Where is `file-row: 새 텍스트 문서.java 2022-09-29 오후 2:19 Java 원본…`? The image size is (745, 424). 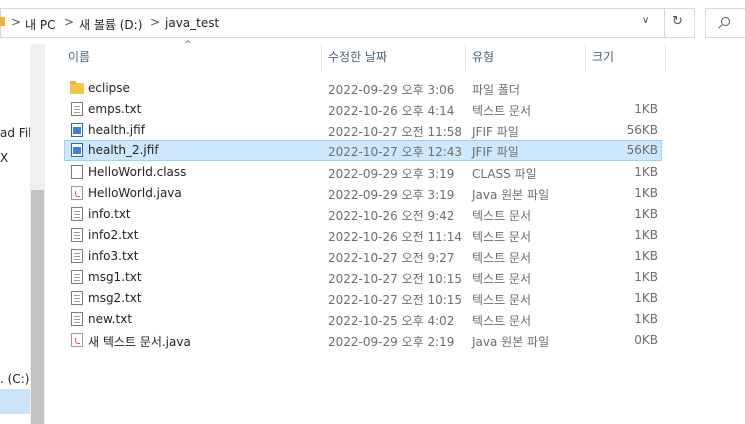 file-row: 새 텍스트 문서.java 2022-09-29 오후 2:19 Java 원본… is located at coordinates (363, 340).